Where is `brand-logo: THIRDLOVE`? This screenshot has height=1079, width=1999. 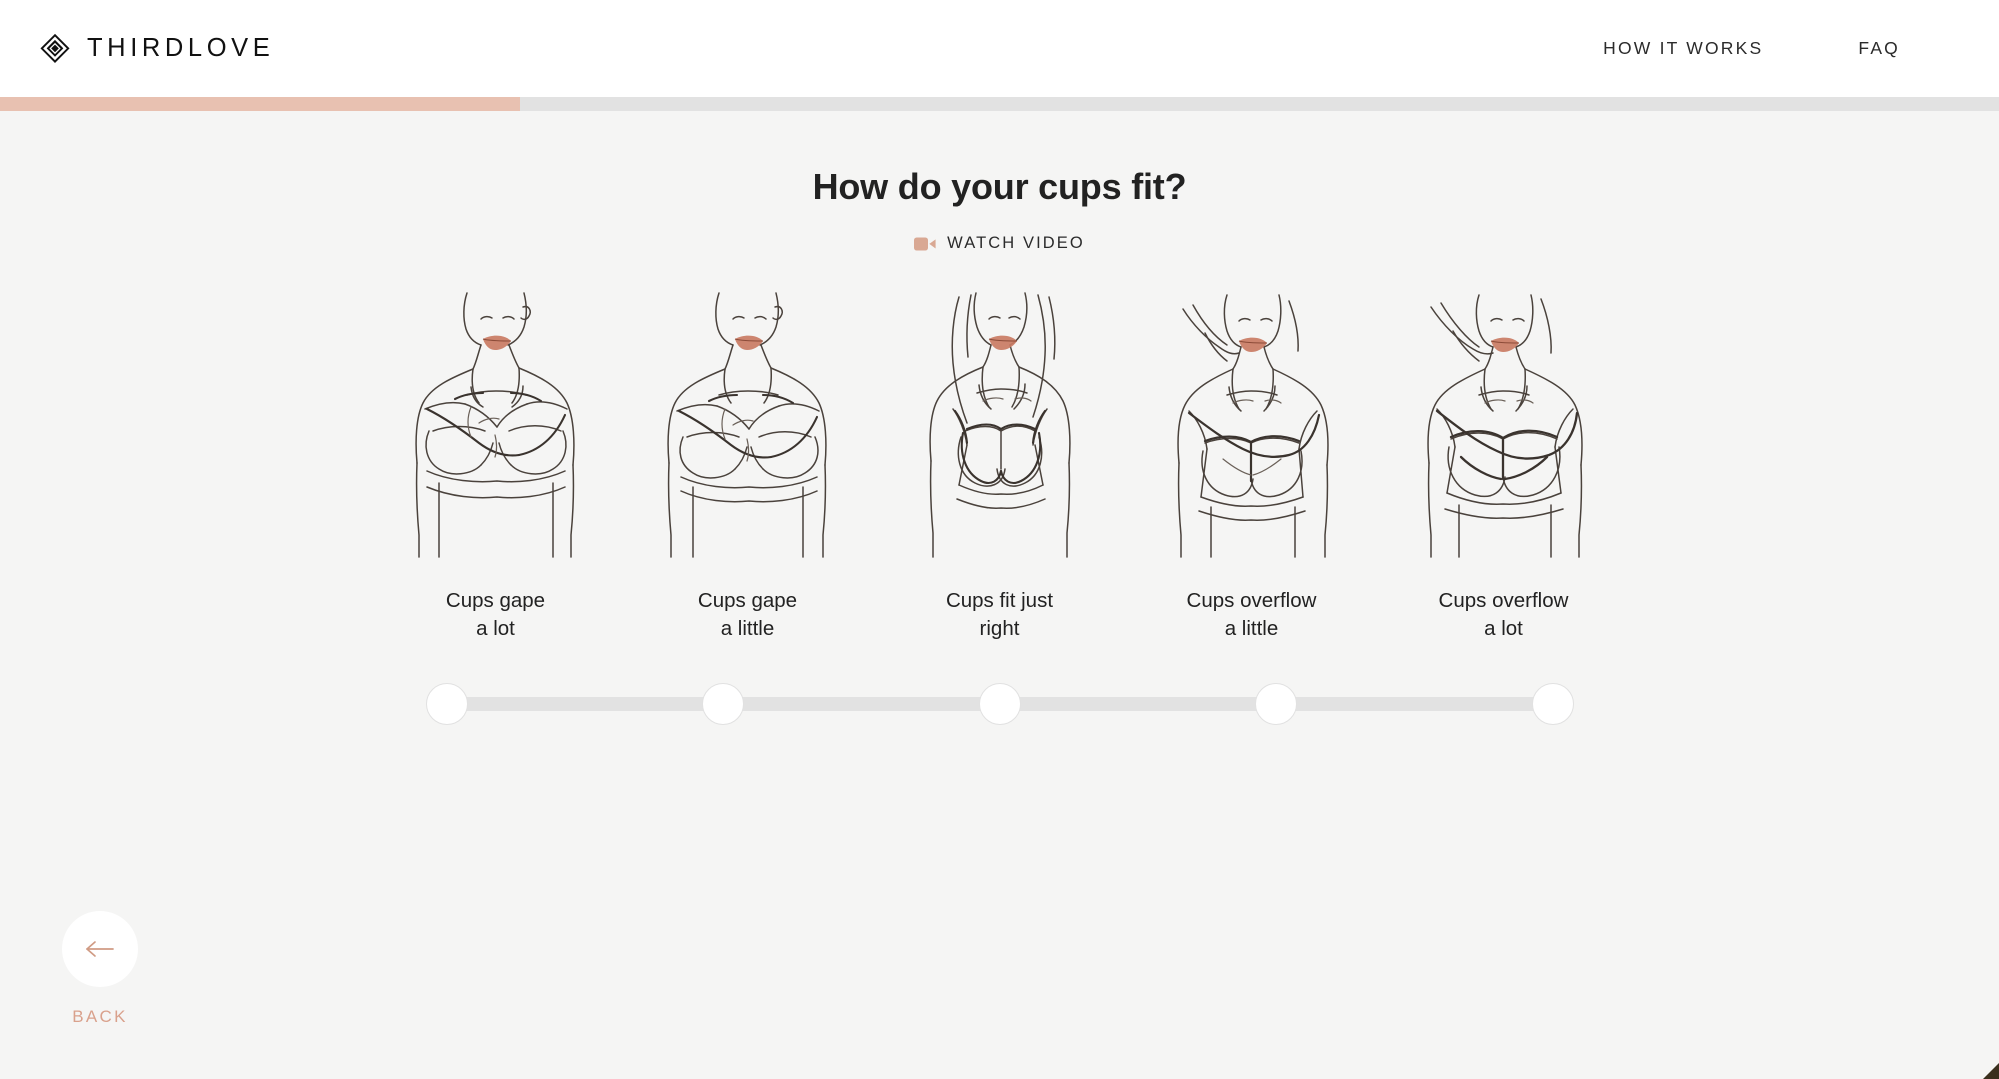
brand-logo: THIRDLOVE is located at coordinates (156, 49).